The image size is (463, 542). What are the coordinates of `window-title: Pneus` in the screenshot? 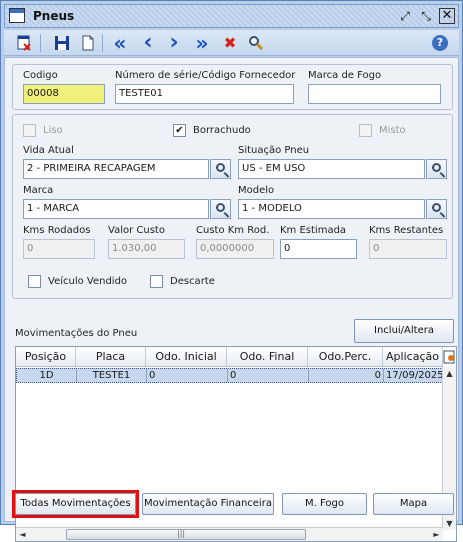 It's located at (54, 16).